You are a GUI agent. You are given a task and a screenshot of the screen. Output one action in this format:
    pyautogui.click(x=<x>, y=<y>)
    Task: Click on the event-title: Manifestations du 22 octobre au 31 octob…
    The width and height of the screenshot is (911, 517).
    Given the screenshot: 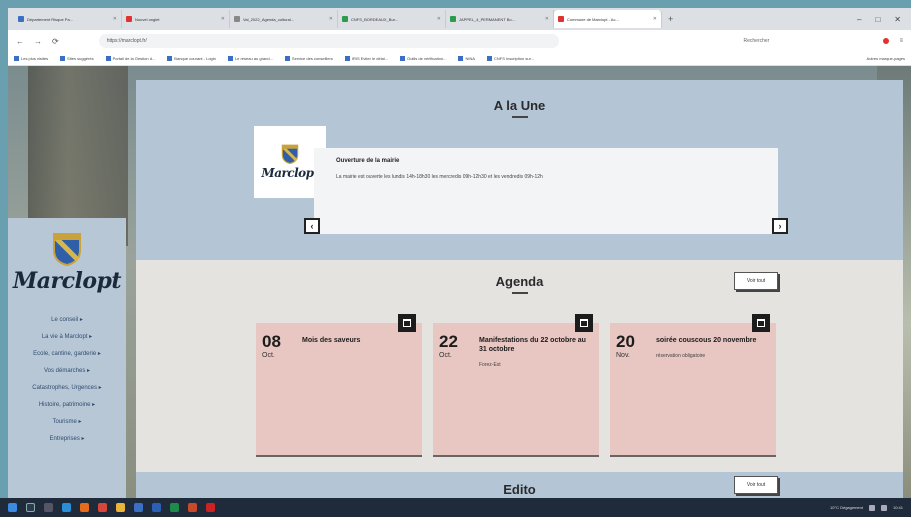 What is the action you would take?
    pyautogui.click(x=536, y=345)
    